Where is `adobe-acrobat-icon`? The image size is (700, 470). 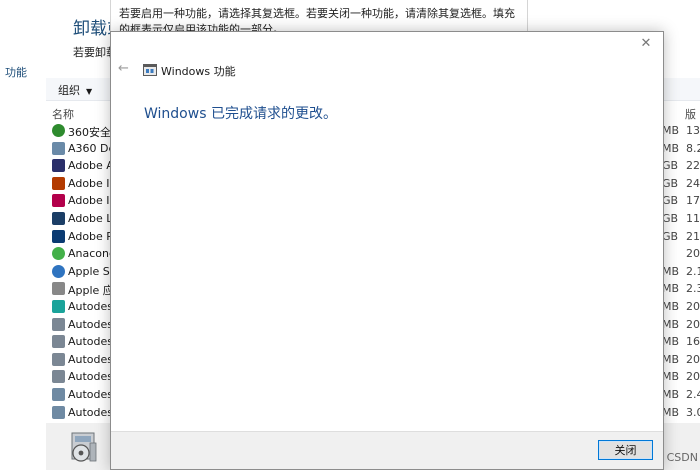
adobe-acrobat-icon is located at coordinates (58, 166).